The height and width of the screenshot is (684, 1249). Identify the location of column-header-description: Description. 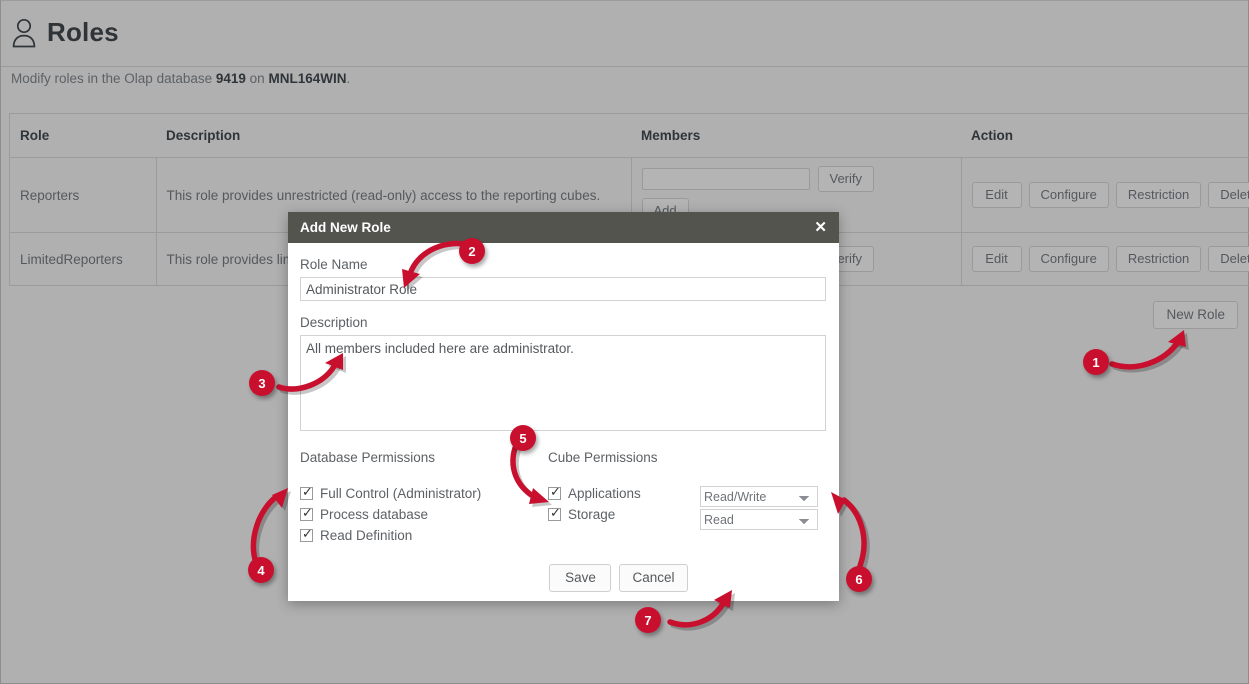
(393, 135).